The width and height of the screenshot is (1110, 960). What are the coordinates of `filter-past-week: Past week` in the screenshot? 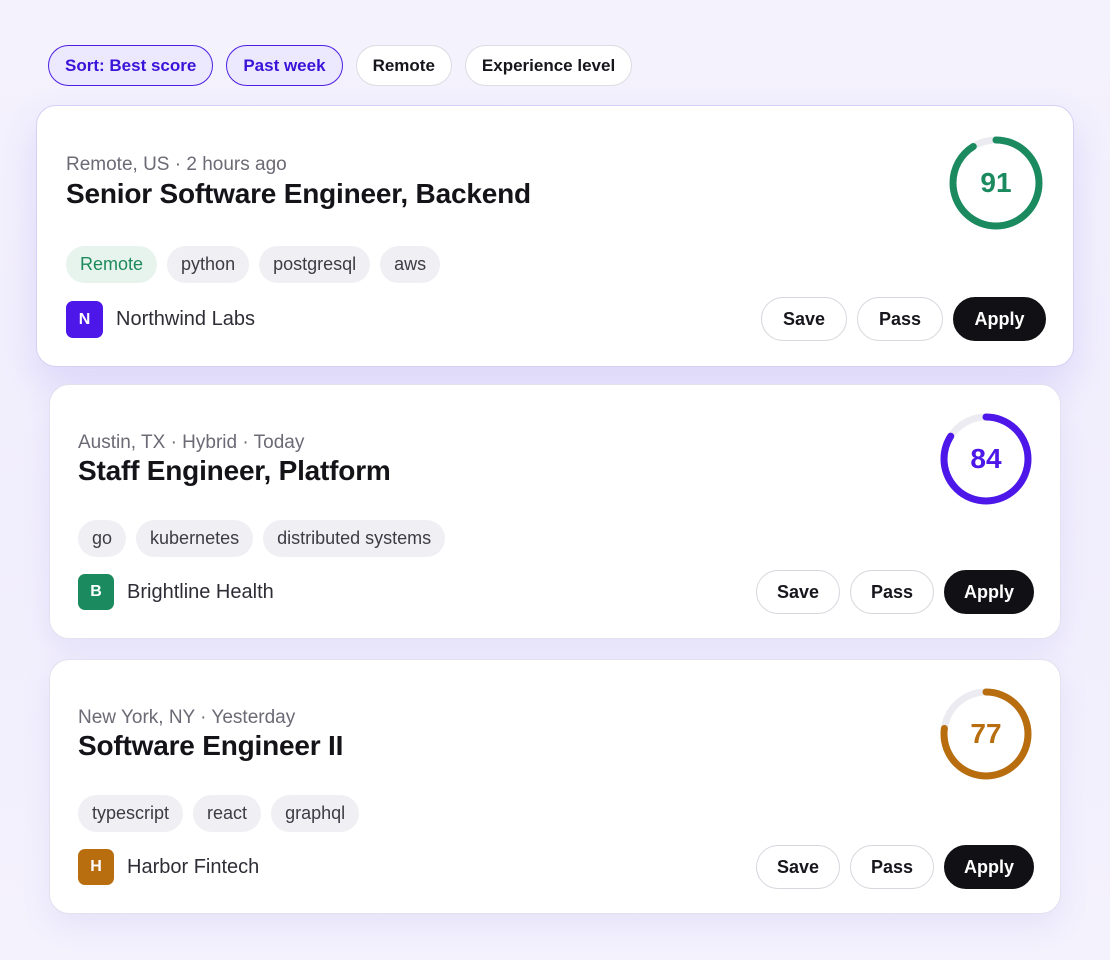 It's located at (284, 65).